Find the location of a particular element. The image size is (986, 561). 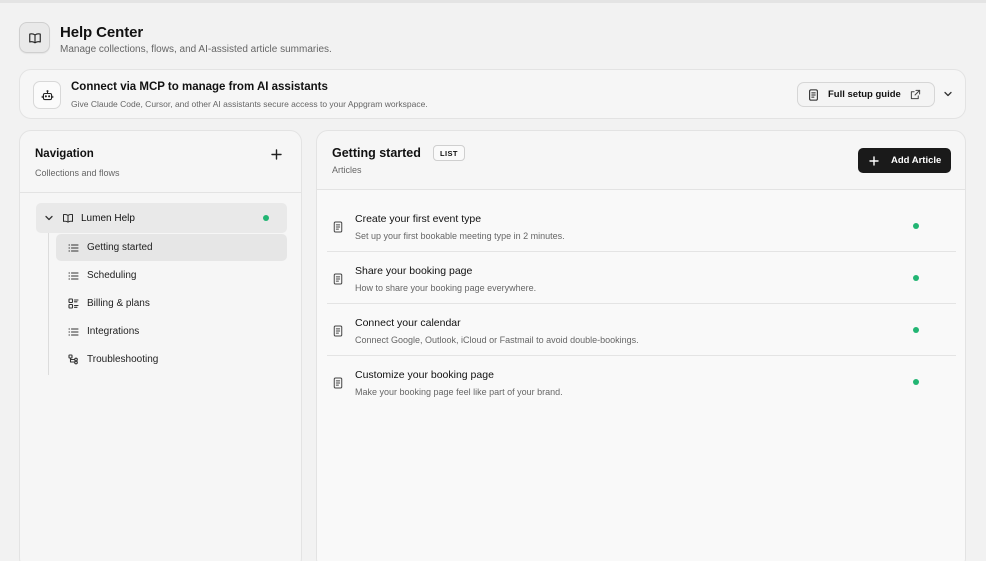

nav-item-billing-plans: Billing & plans is located at coordinates (171, 303).